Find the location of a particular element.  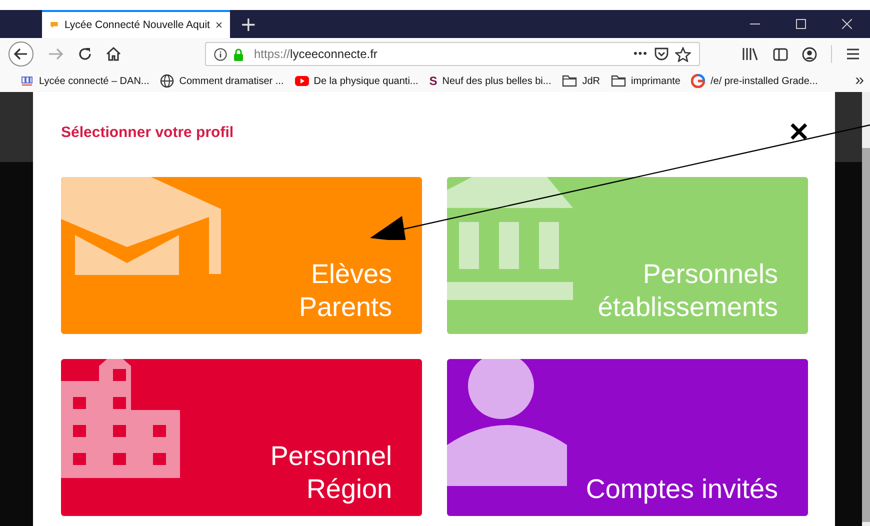

info-icon is located at coordinates (220, 54).